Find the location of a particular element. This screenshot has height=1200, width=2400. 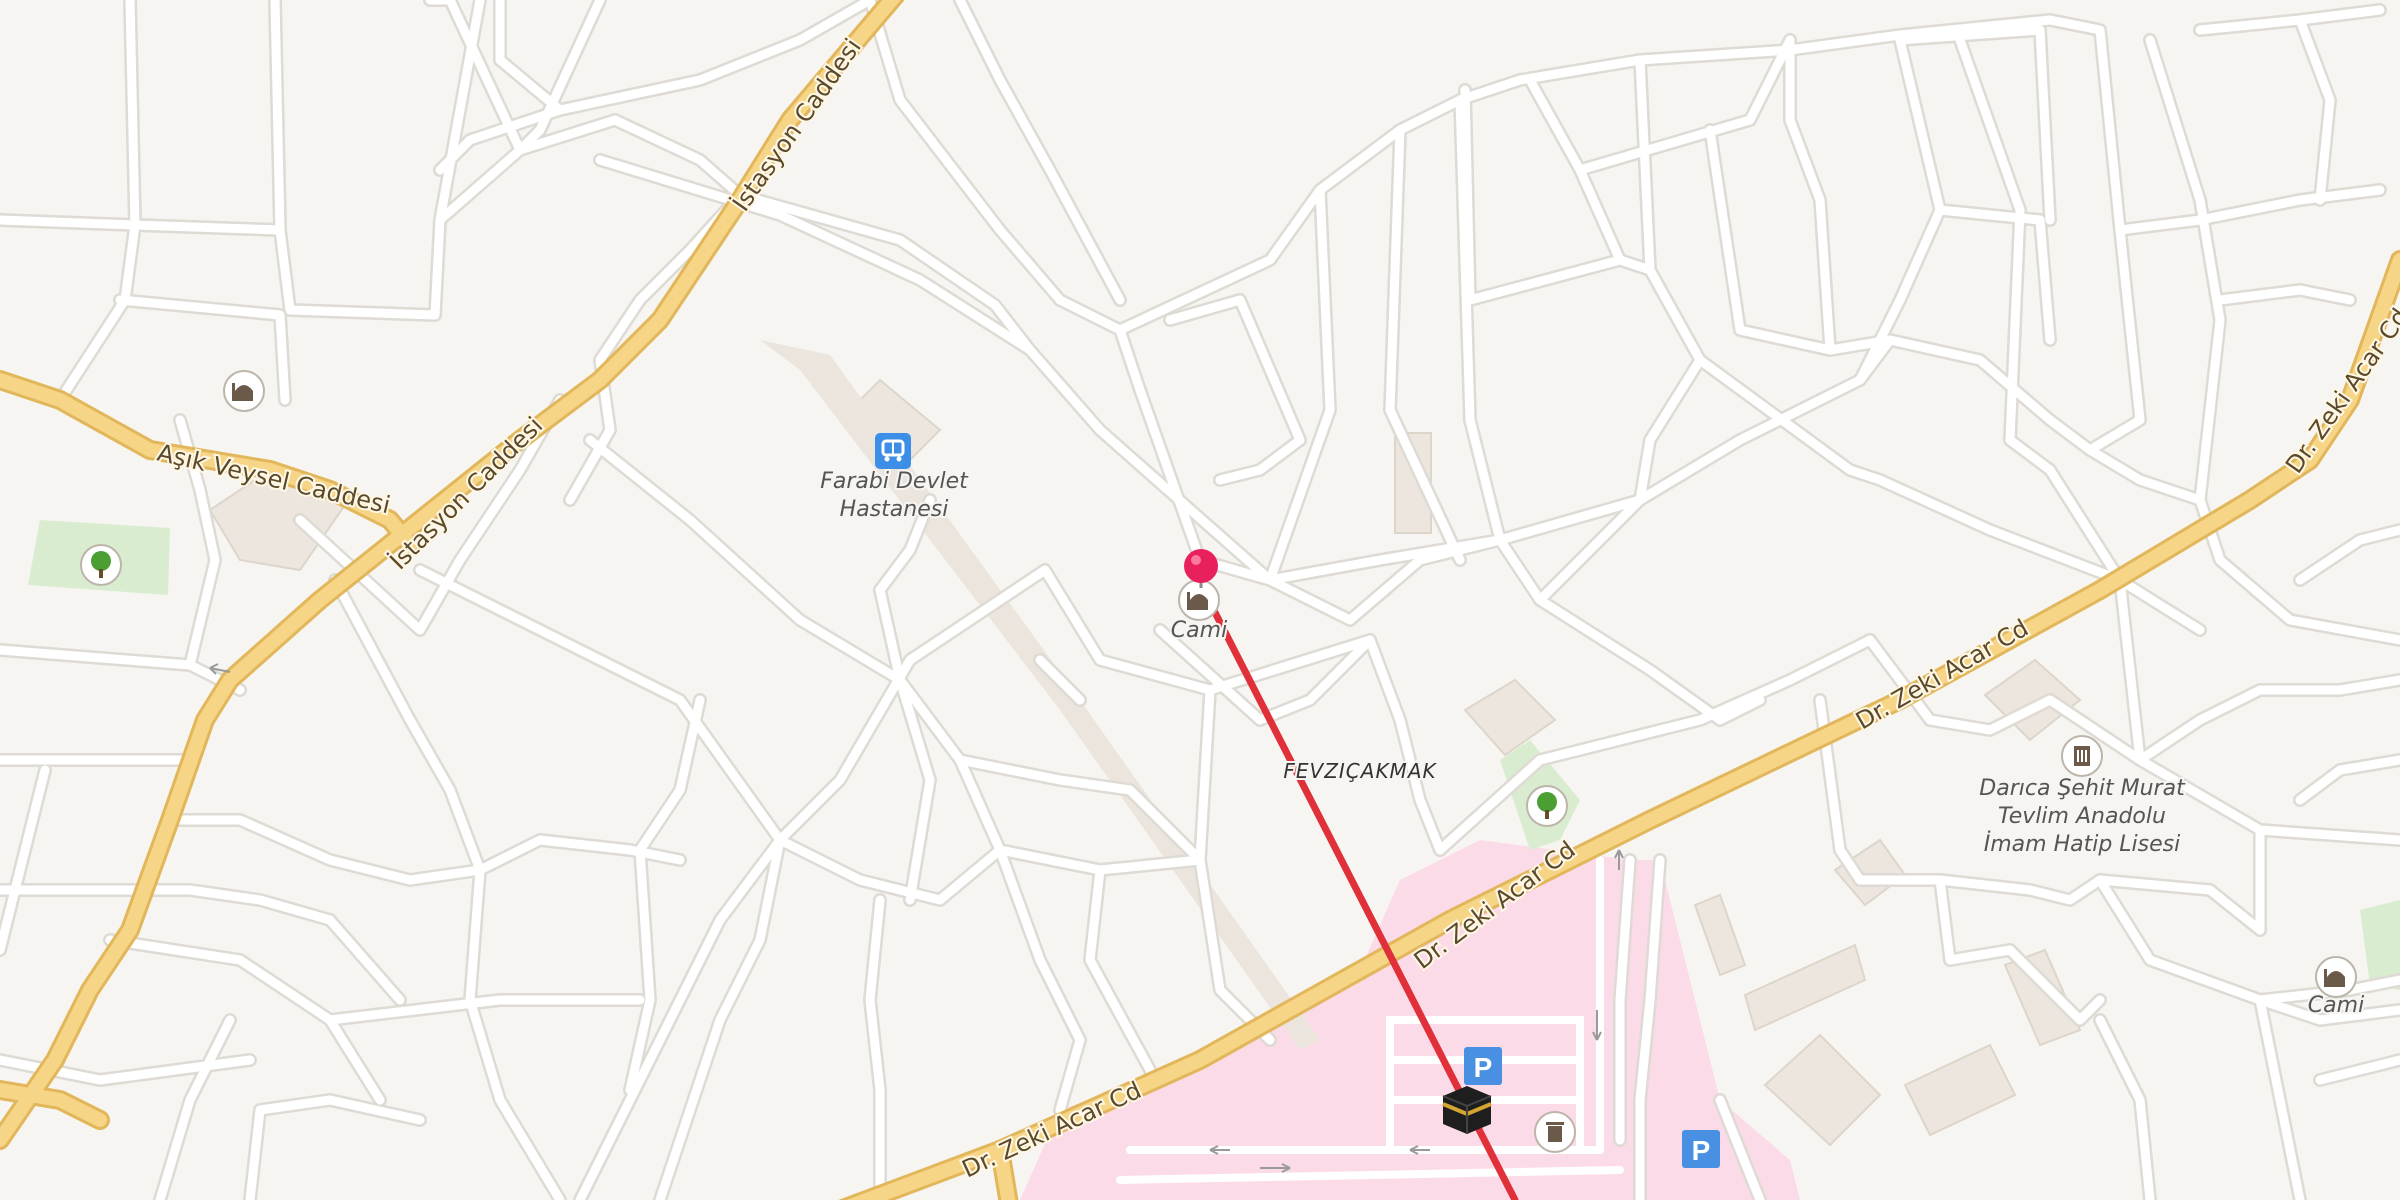

mosque-right-label: Cami is located at coordinates (2336, 1005).